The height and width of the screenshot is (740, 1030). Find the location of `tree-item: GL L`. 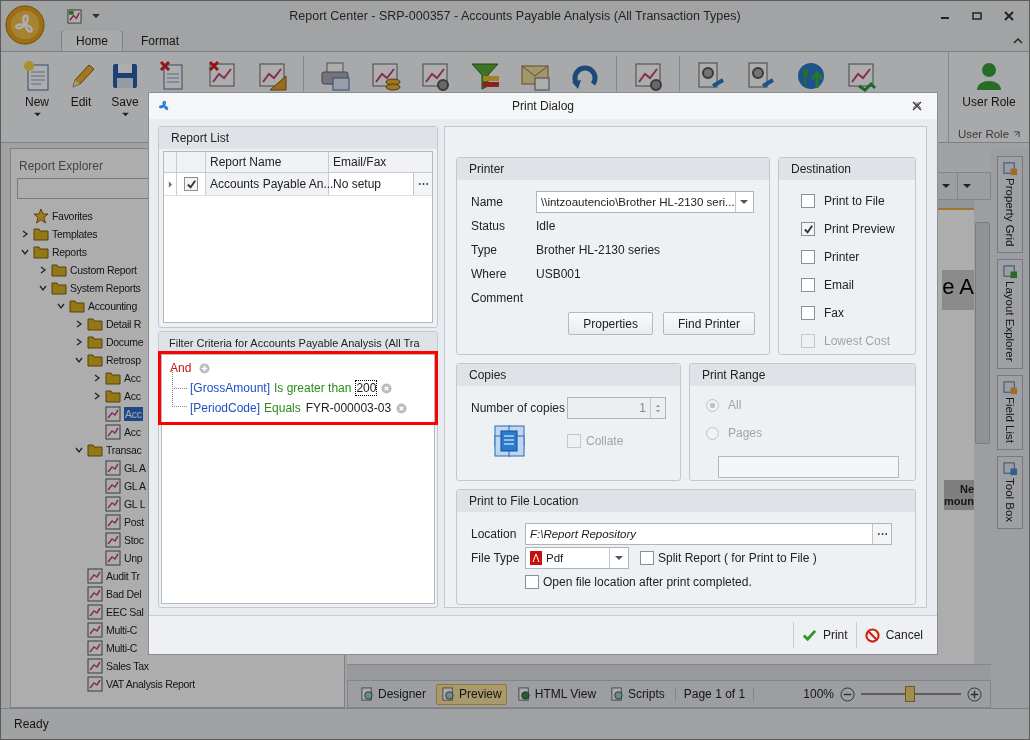

tree-item: GL L is located at coordinates (135, 504).